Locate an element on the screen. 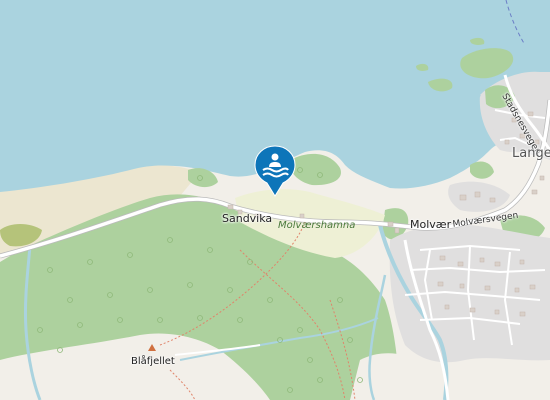 The image size is (550, 400). place-label-blafjellet: Blåfjellet is located at coordinates (153, 361).